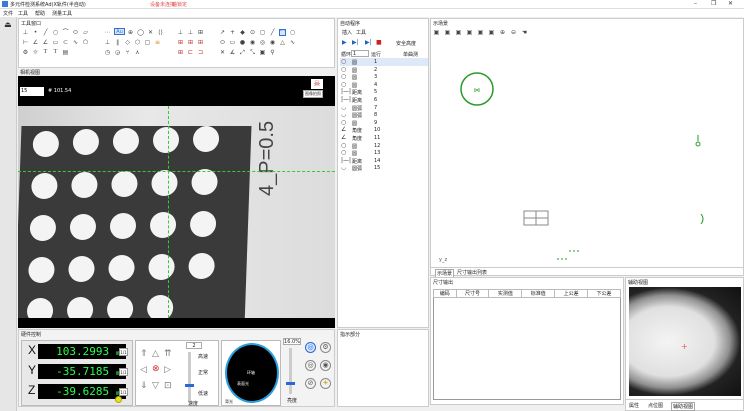 This screenshot has width=744, height=411. What do you see at coordinates (117, 42) in the screenshot?
I see `parallel-tool-icon: ∥` at bounding box center [117, 42].